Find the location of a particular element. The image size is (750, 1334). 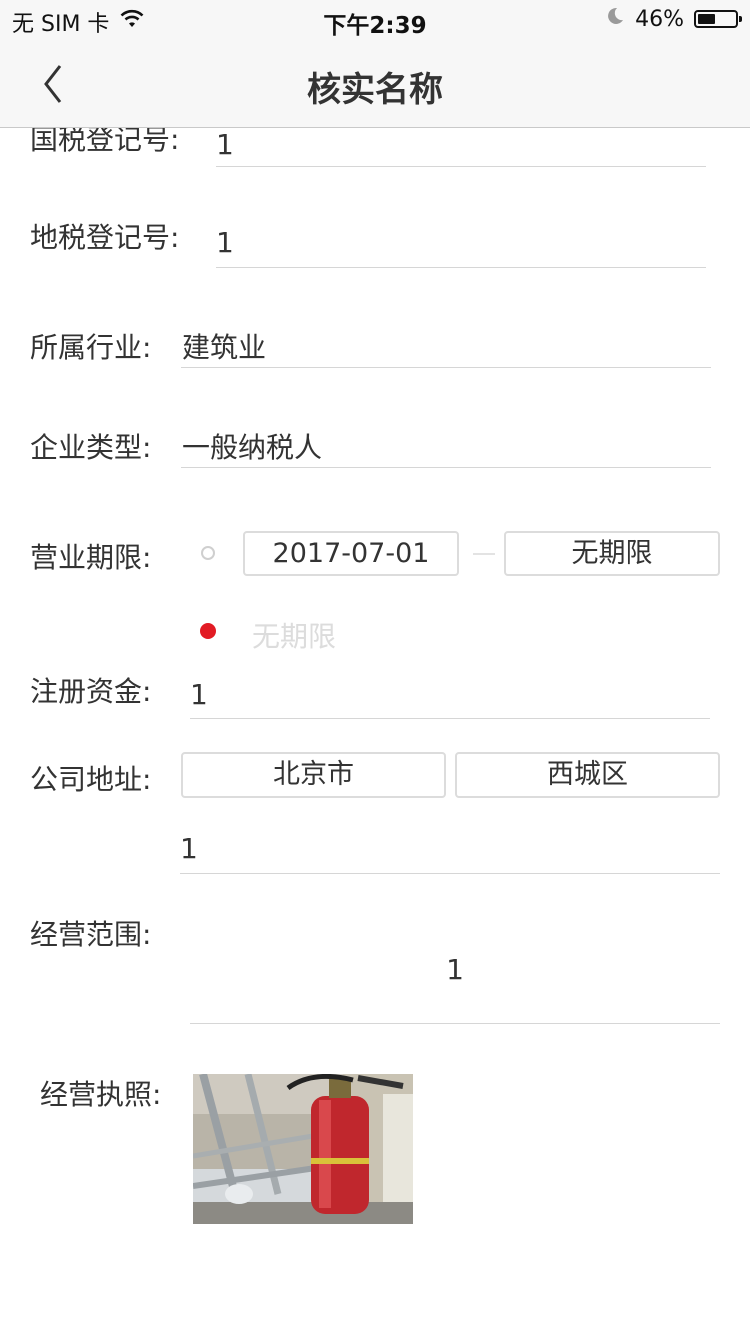

local-tax-label: 地税登记号: is located at coordinates (105, 237).